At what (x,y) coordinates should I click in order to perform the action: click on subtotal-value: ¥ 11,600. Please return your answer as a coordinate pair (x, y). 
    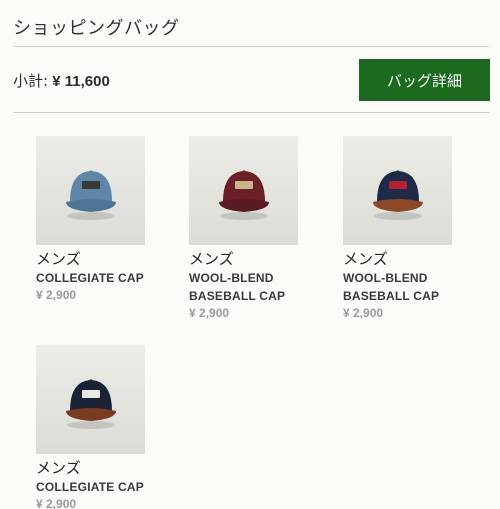
    Looking at the image, I should click on (81, 81).